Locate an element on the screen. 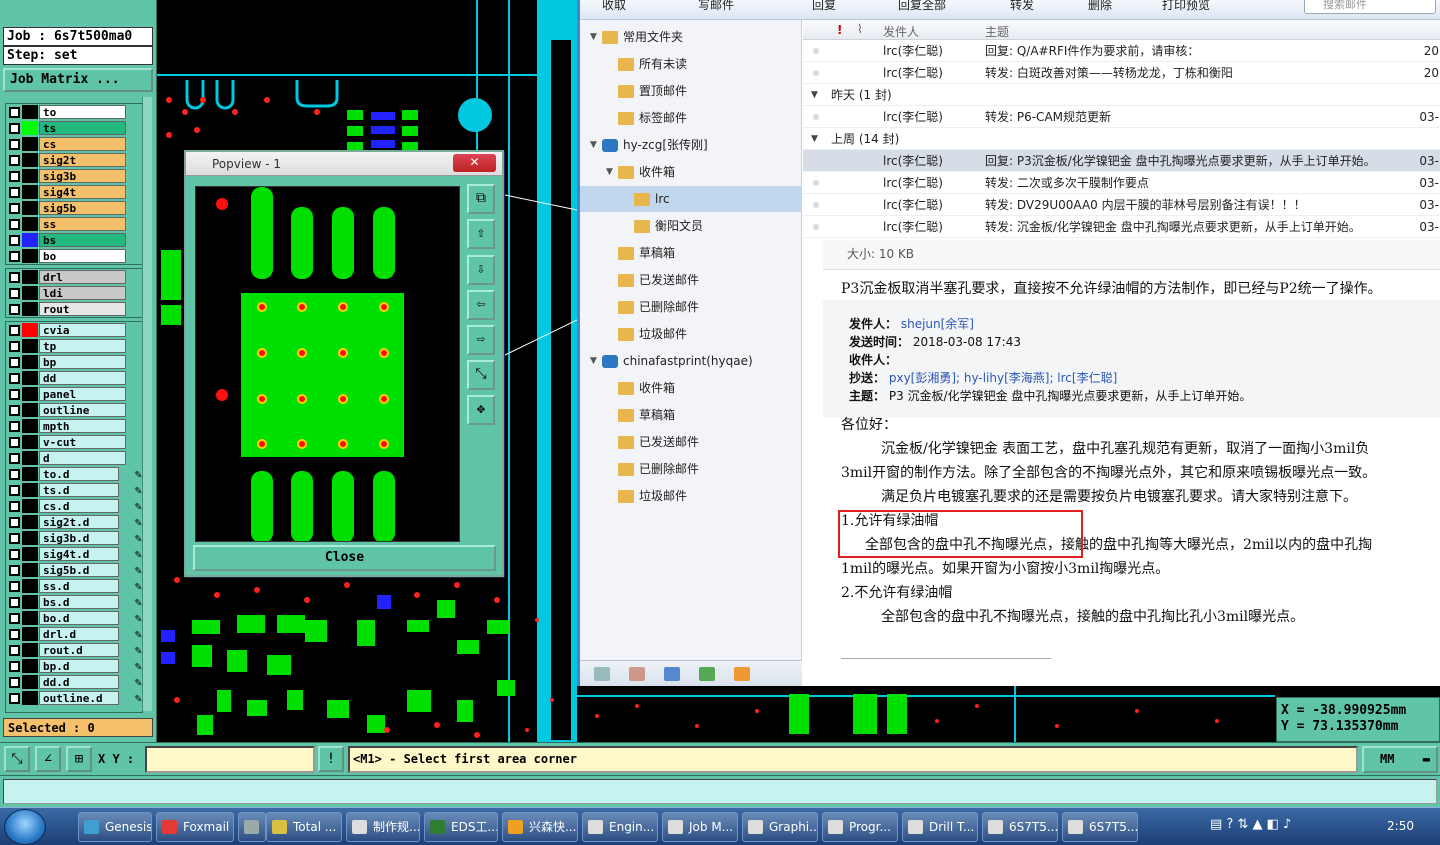 This screenshot has height=845, width=1440. layer-row: ss.d ✎ is located at coordinates (74, 586).